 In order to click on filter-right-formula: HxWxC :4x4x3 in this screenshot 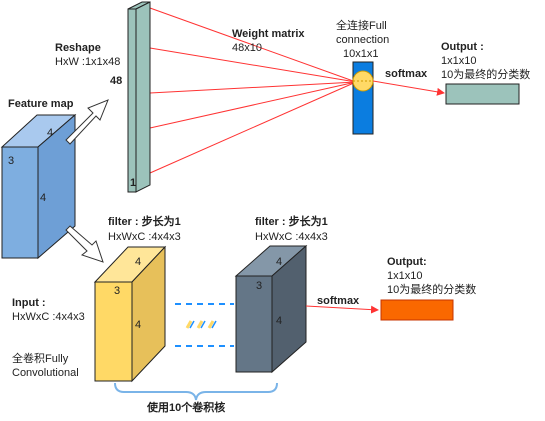, I will do `click(291, 237)`.